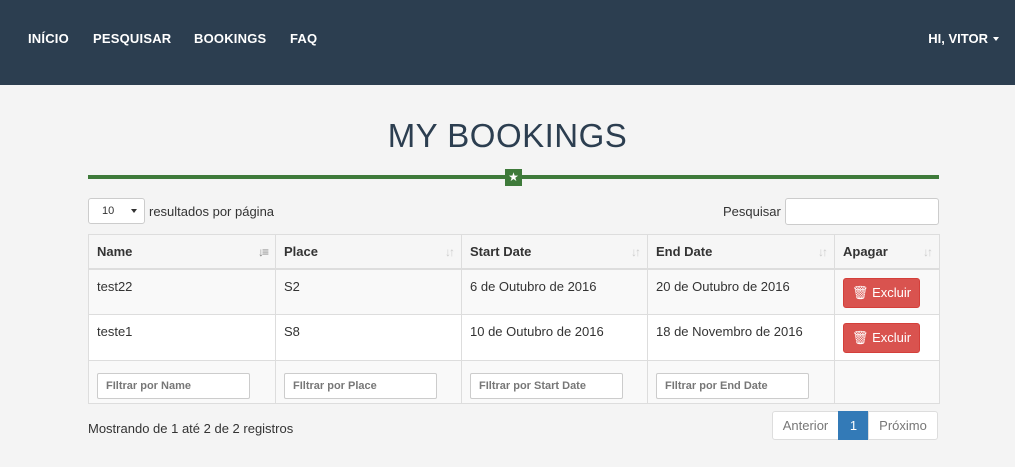 This screenshot has width=1015, height=467. What do you see at coordinates (182, 337) in the screenshot?
I see `cell-name: teste1` at bounding box center [182, 337].